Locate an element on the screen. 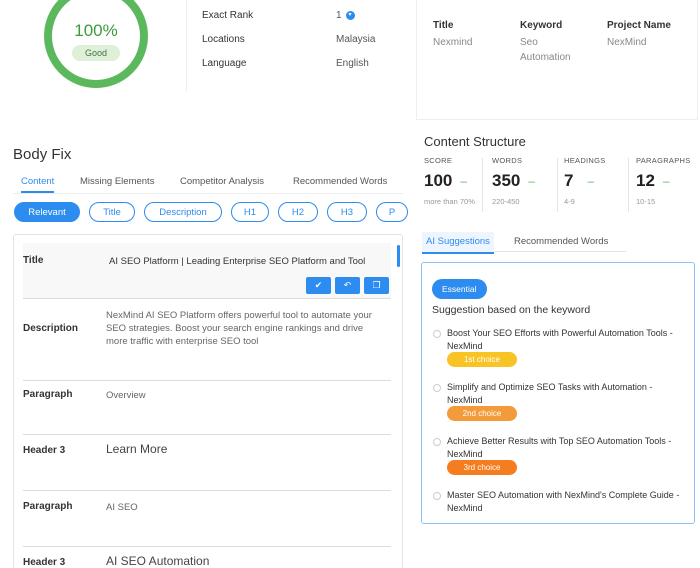  row-value: AI SEO Automation is located at coordinates (158, 561).